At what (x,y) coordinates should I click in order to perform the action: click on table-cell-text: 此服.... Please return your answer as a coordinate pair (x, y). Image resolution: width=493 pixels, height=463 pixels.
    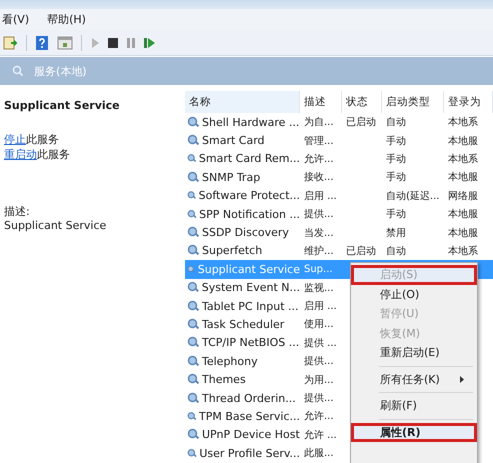
    Looking at the image, I should click on (319, 453).